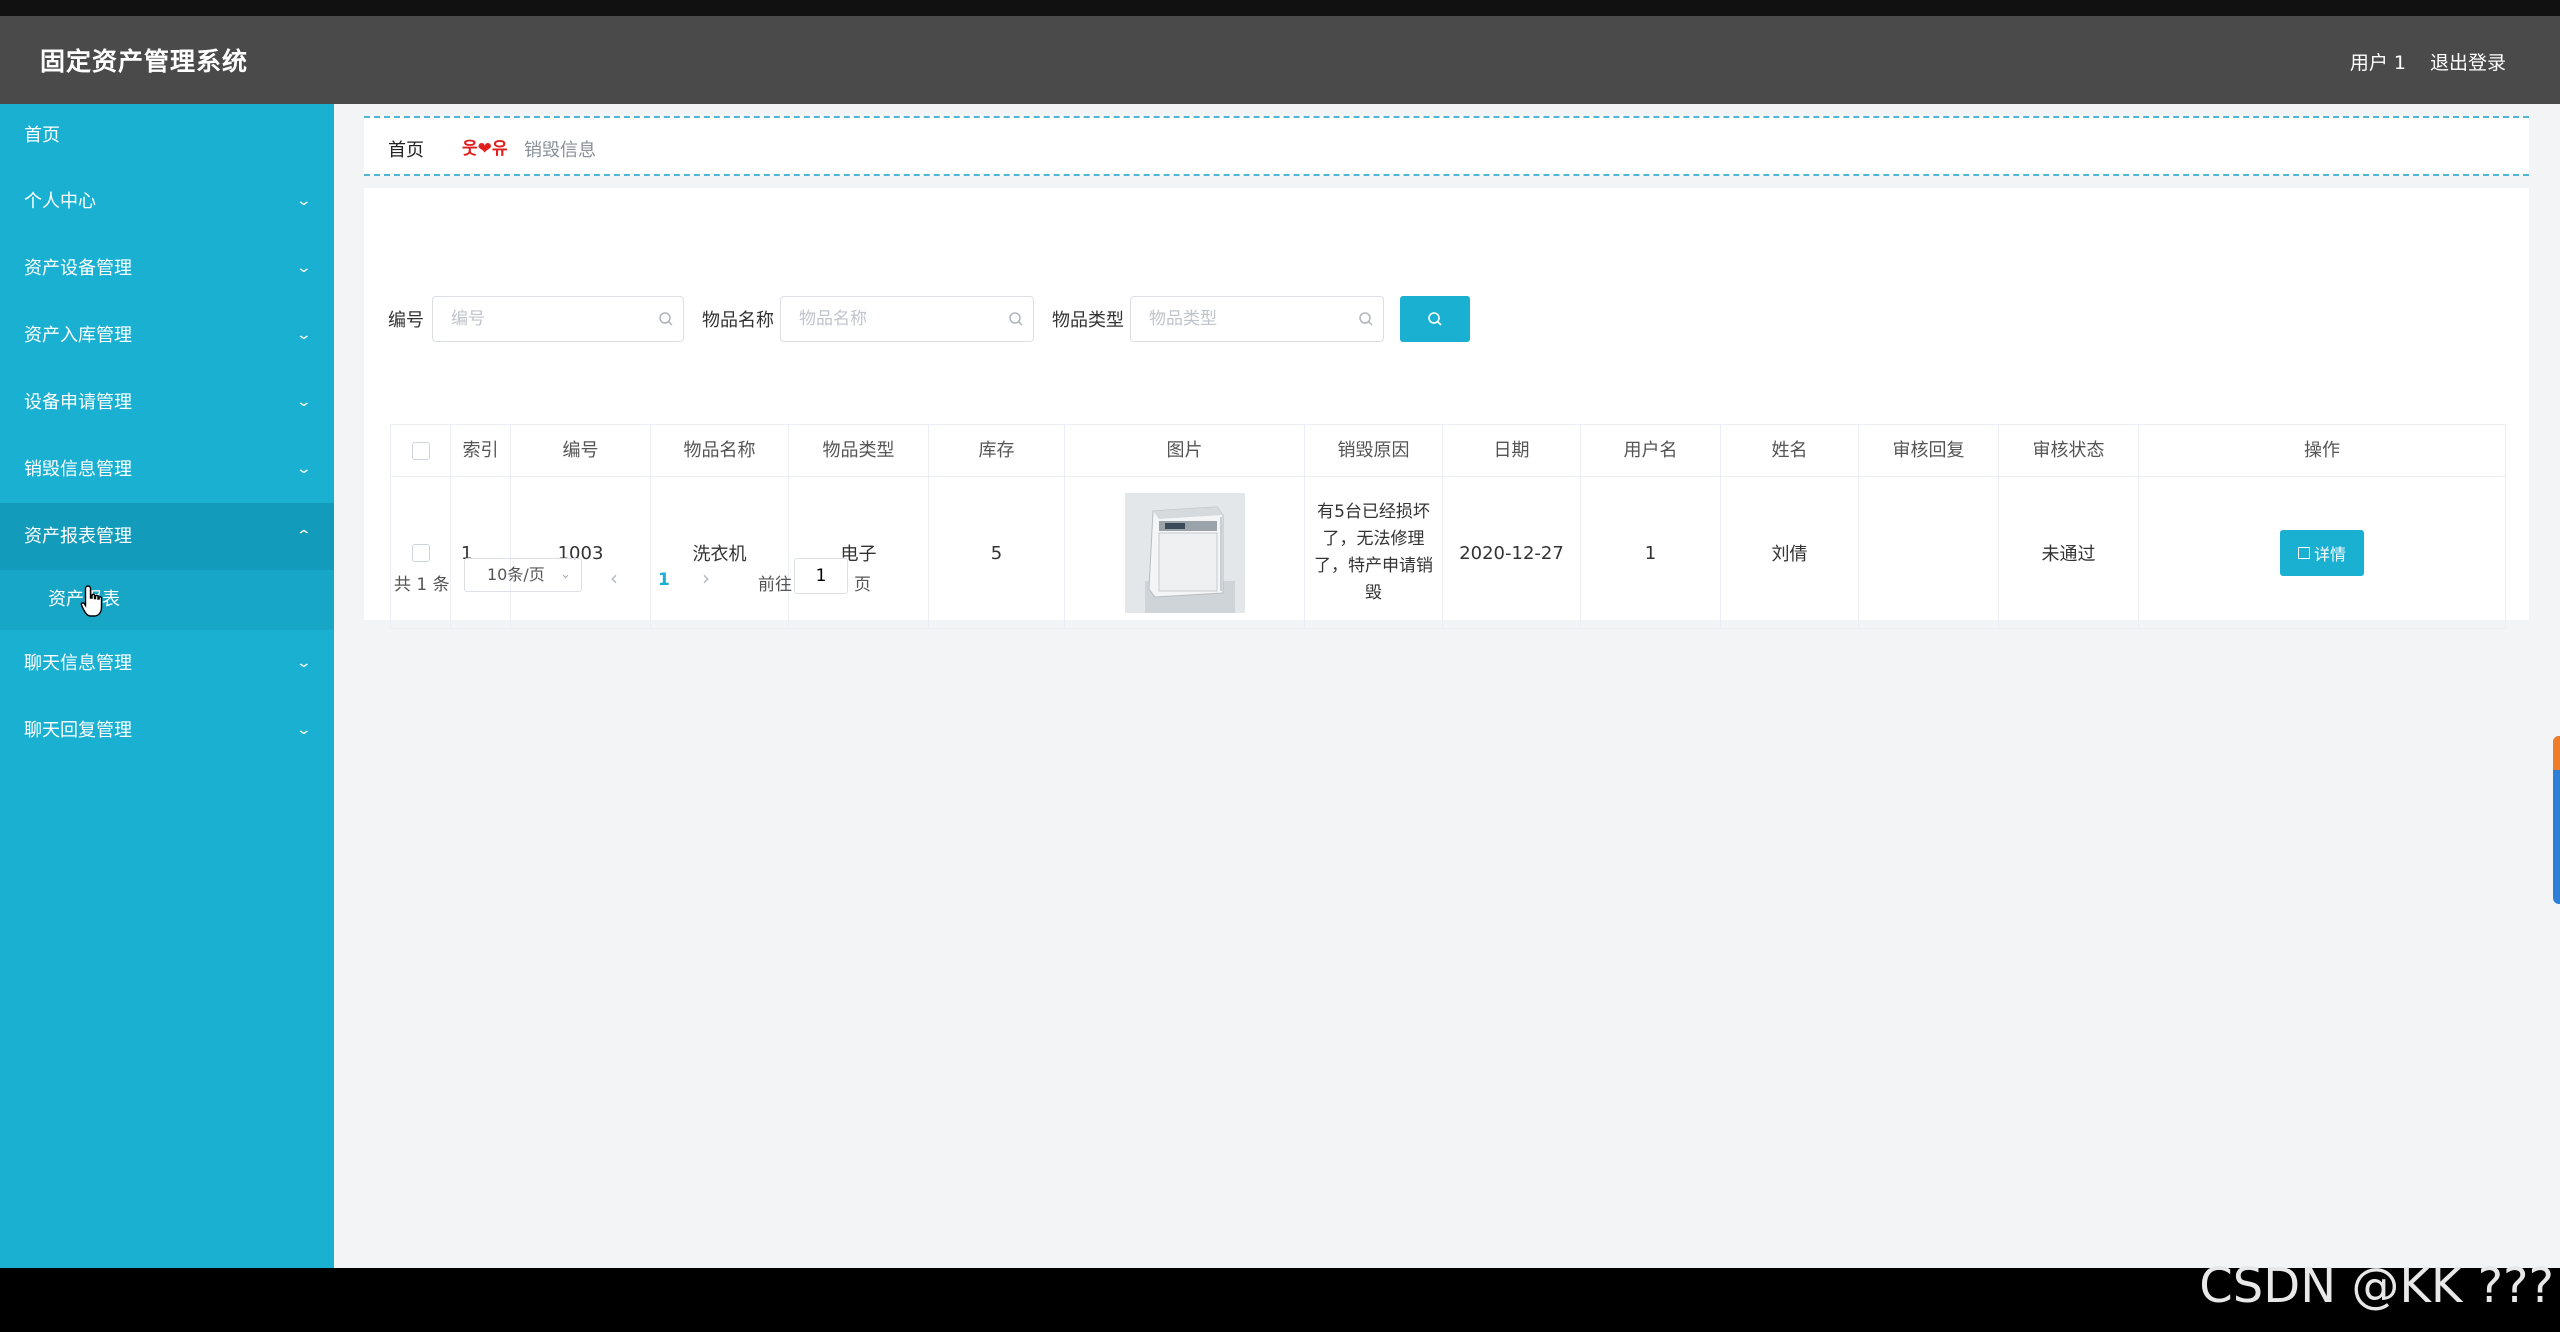 This screenshot has width=2560, height=1332. What do you see at coordinates (1280, 60) in the screenshot?
I see `top-header: 固定资产管理系统 用户 1 退出登录` at bounding box center [1280, 60].